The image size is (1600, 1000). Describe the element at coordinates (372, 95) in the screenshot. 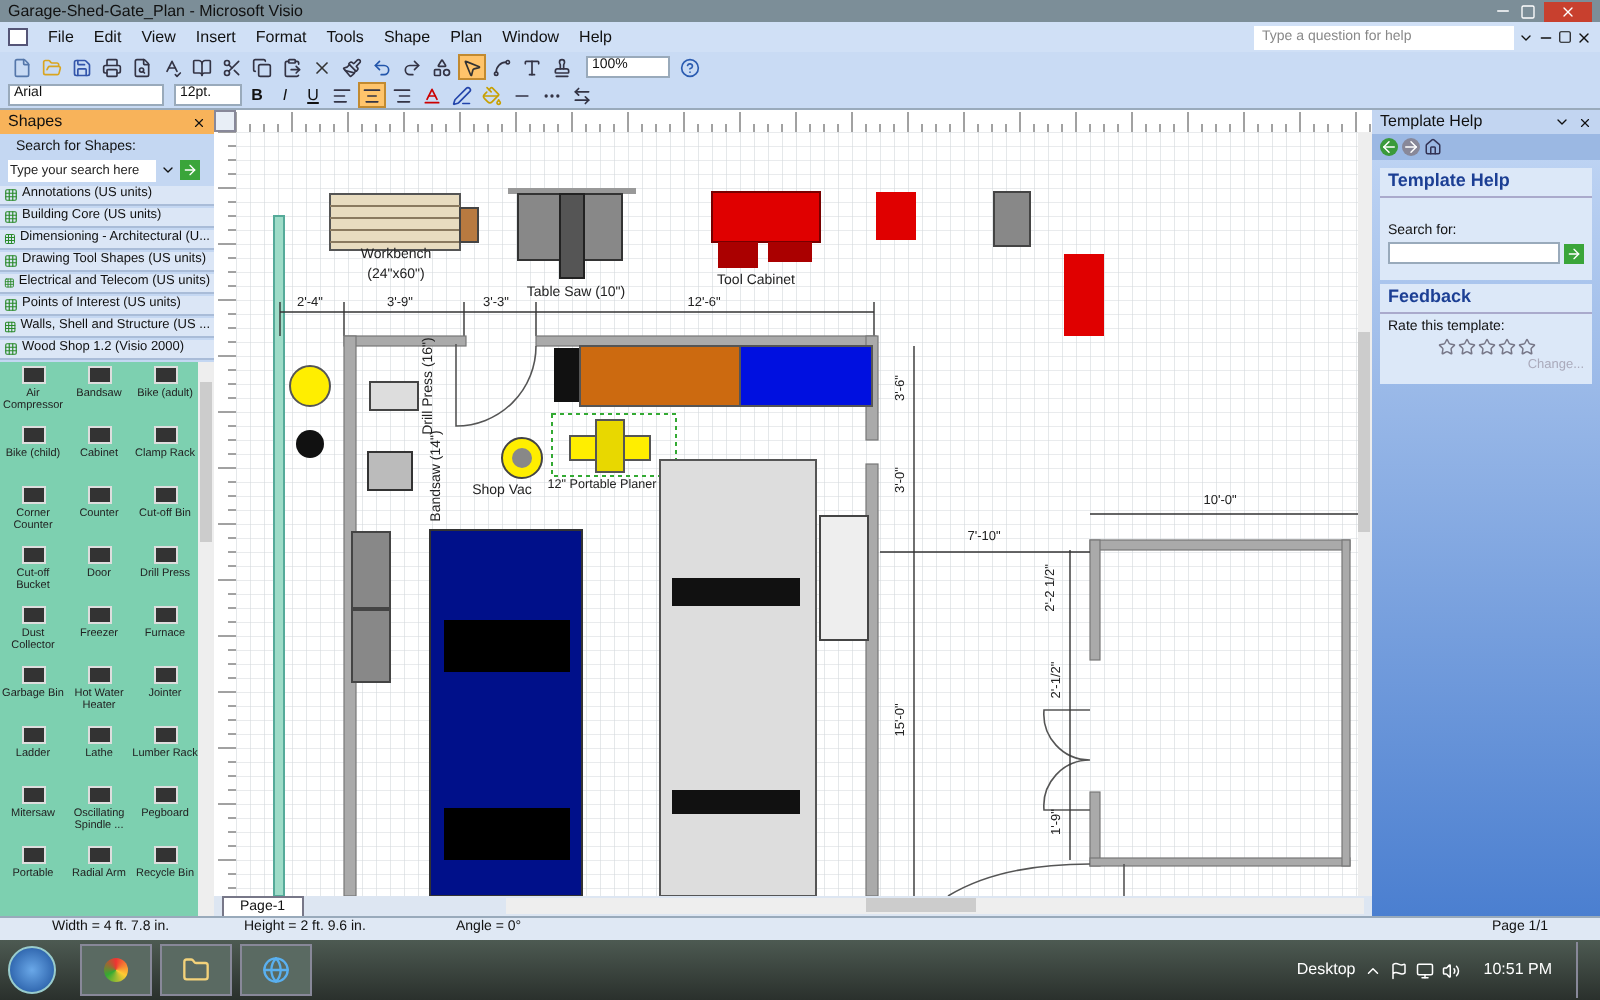

I see `aligncenter-button` at that location.